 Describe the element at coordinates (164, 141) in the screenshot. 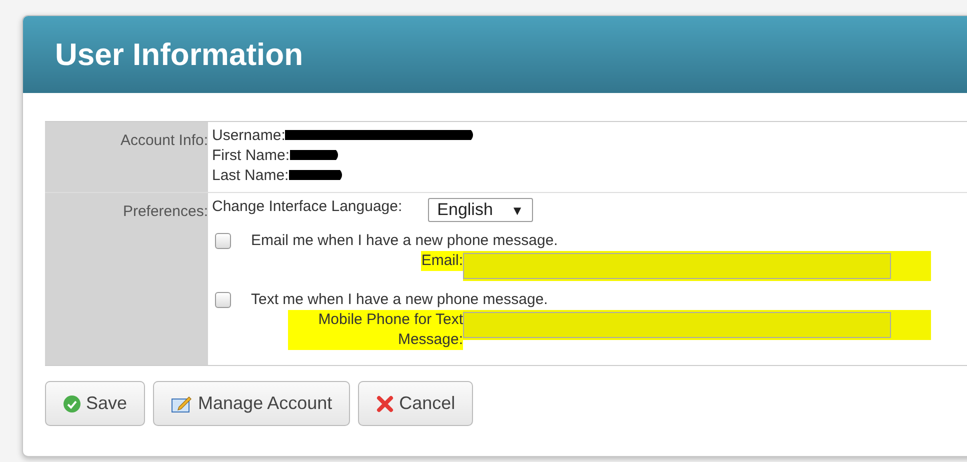

I see `account-info-label: Account Info:` at that location.